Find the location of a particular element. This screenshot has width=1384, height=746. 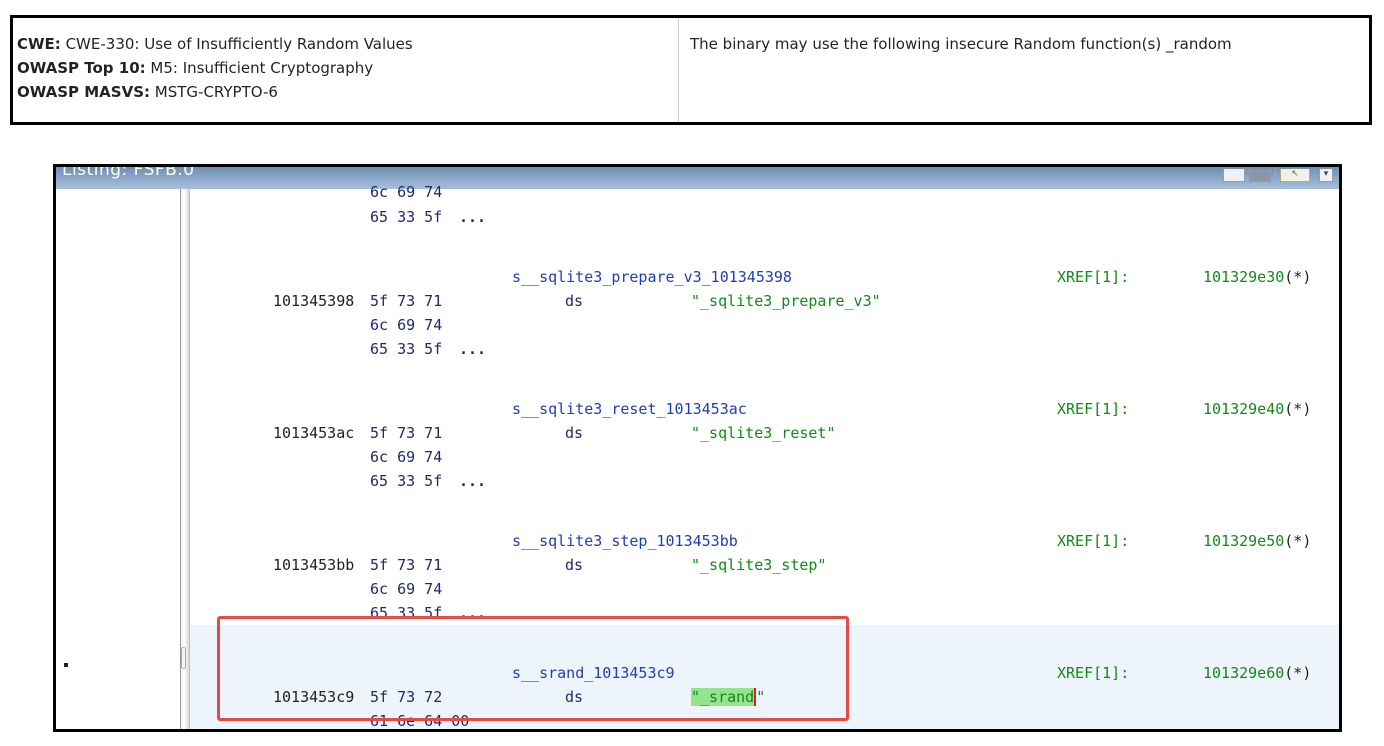

srand-string: "_srand " is located at coordinates (728, 697).